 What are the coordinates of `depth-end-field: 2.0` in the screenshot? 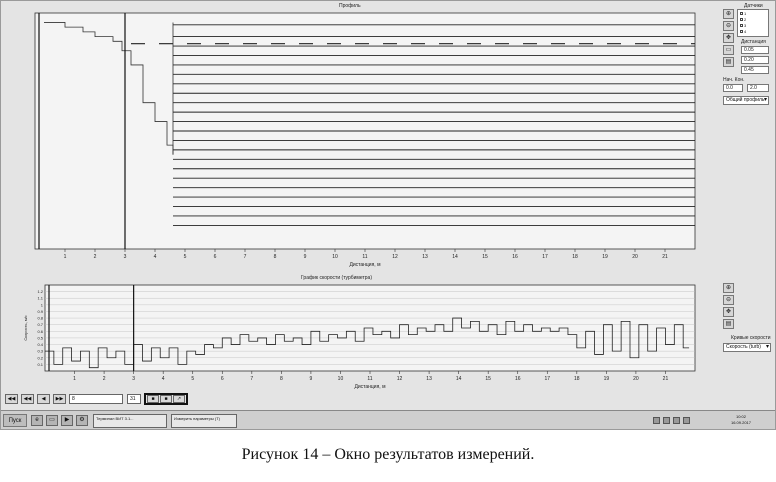 It's located at (758, 88).